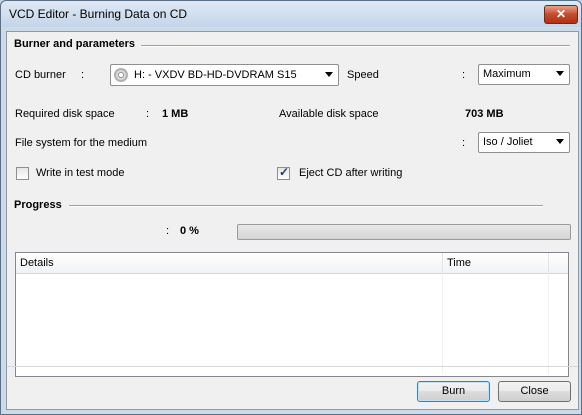 This screenshot has height=415, width=582. Describe the element at coordinates (507, 74) in the screenshot. I see `speed-value: Maximum` at that location.